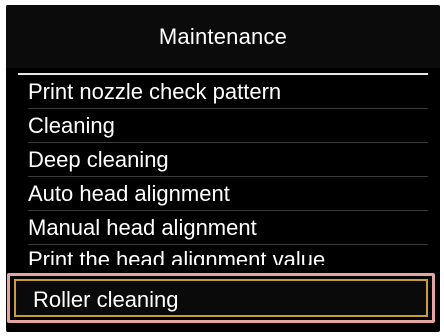  I want to click on menu-item-print-head-alignment-value: Print the head alignment value, so click(228, 255).